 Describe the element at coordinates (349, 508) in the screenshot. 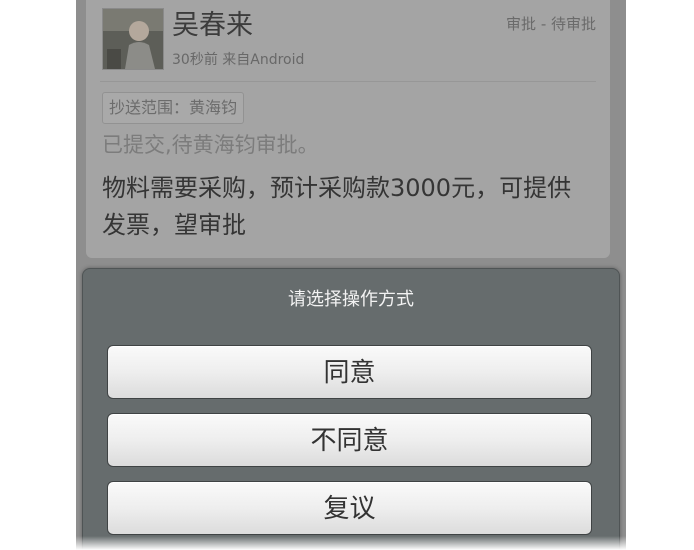

I see `reconsider-button: 复议` at that location.